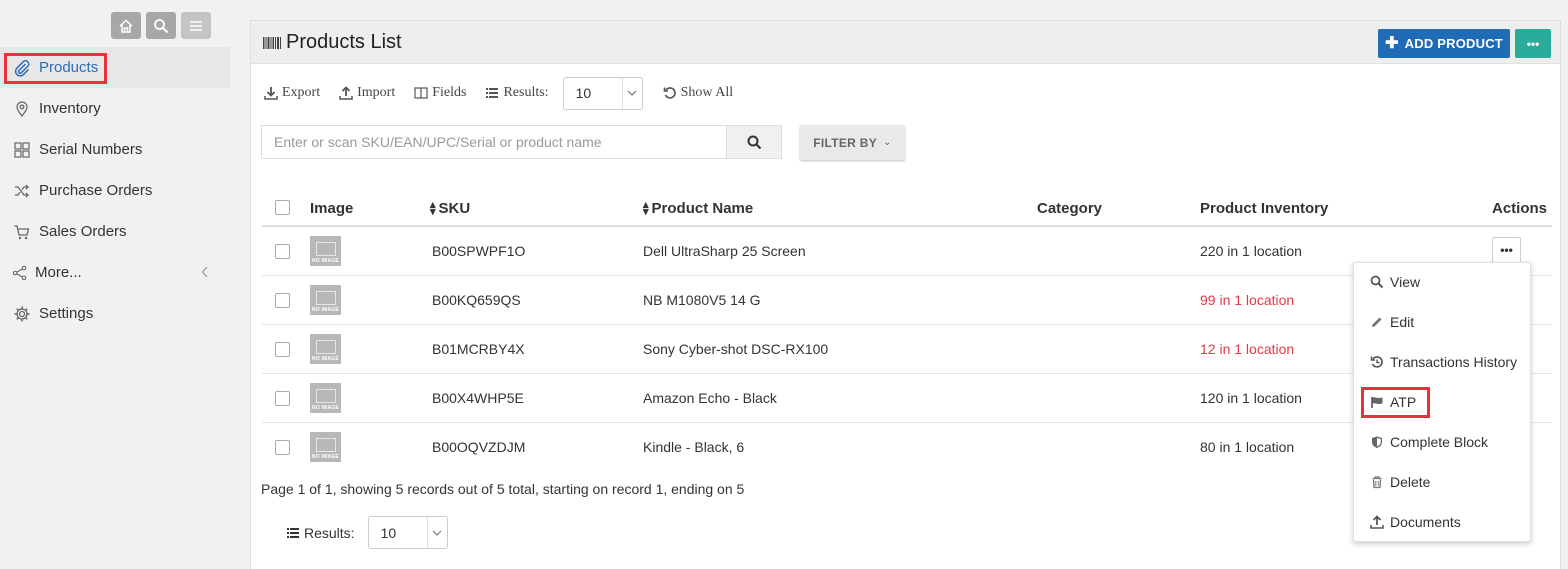  Describe the element at coordinates (271, 93) in the screenshot. I see `download-icon` at that location.